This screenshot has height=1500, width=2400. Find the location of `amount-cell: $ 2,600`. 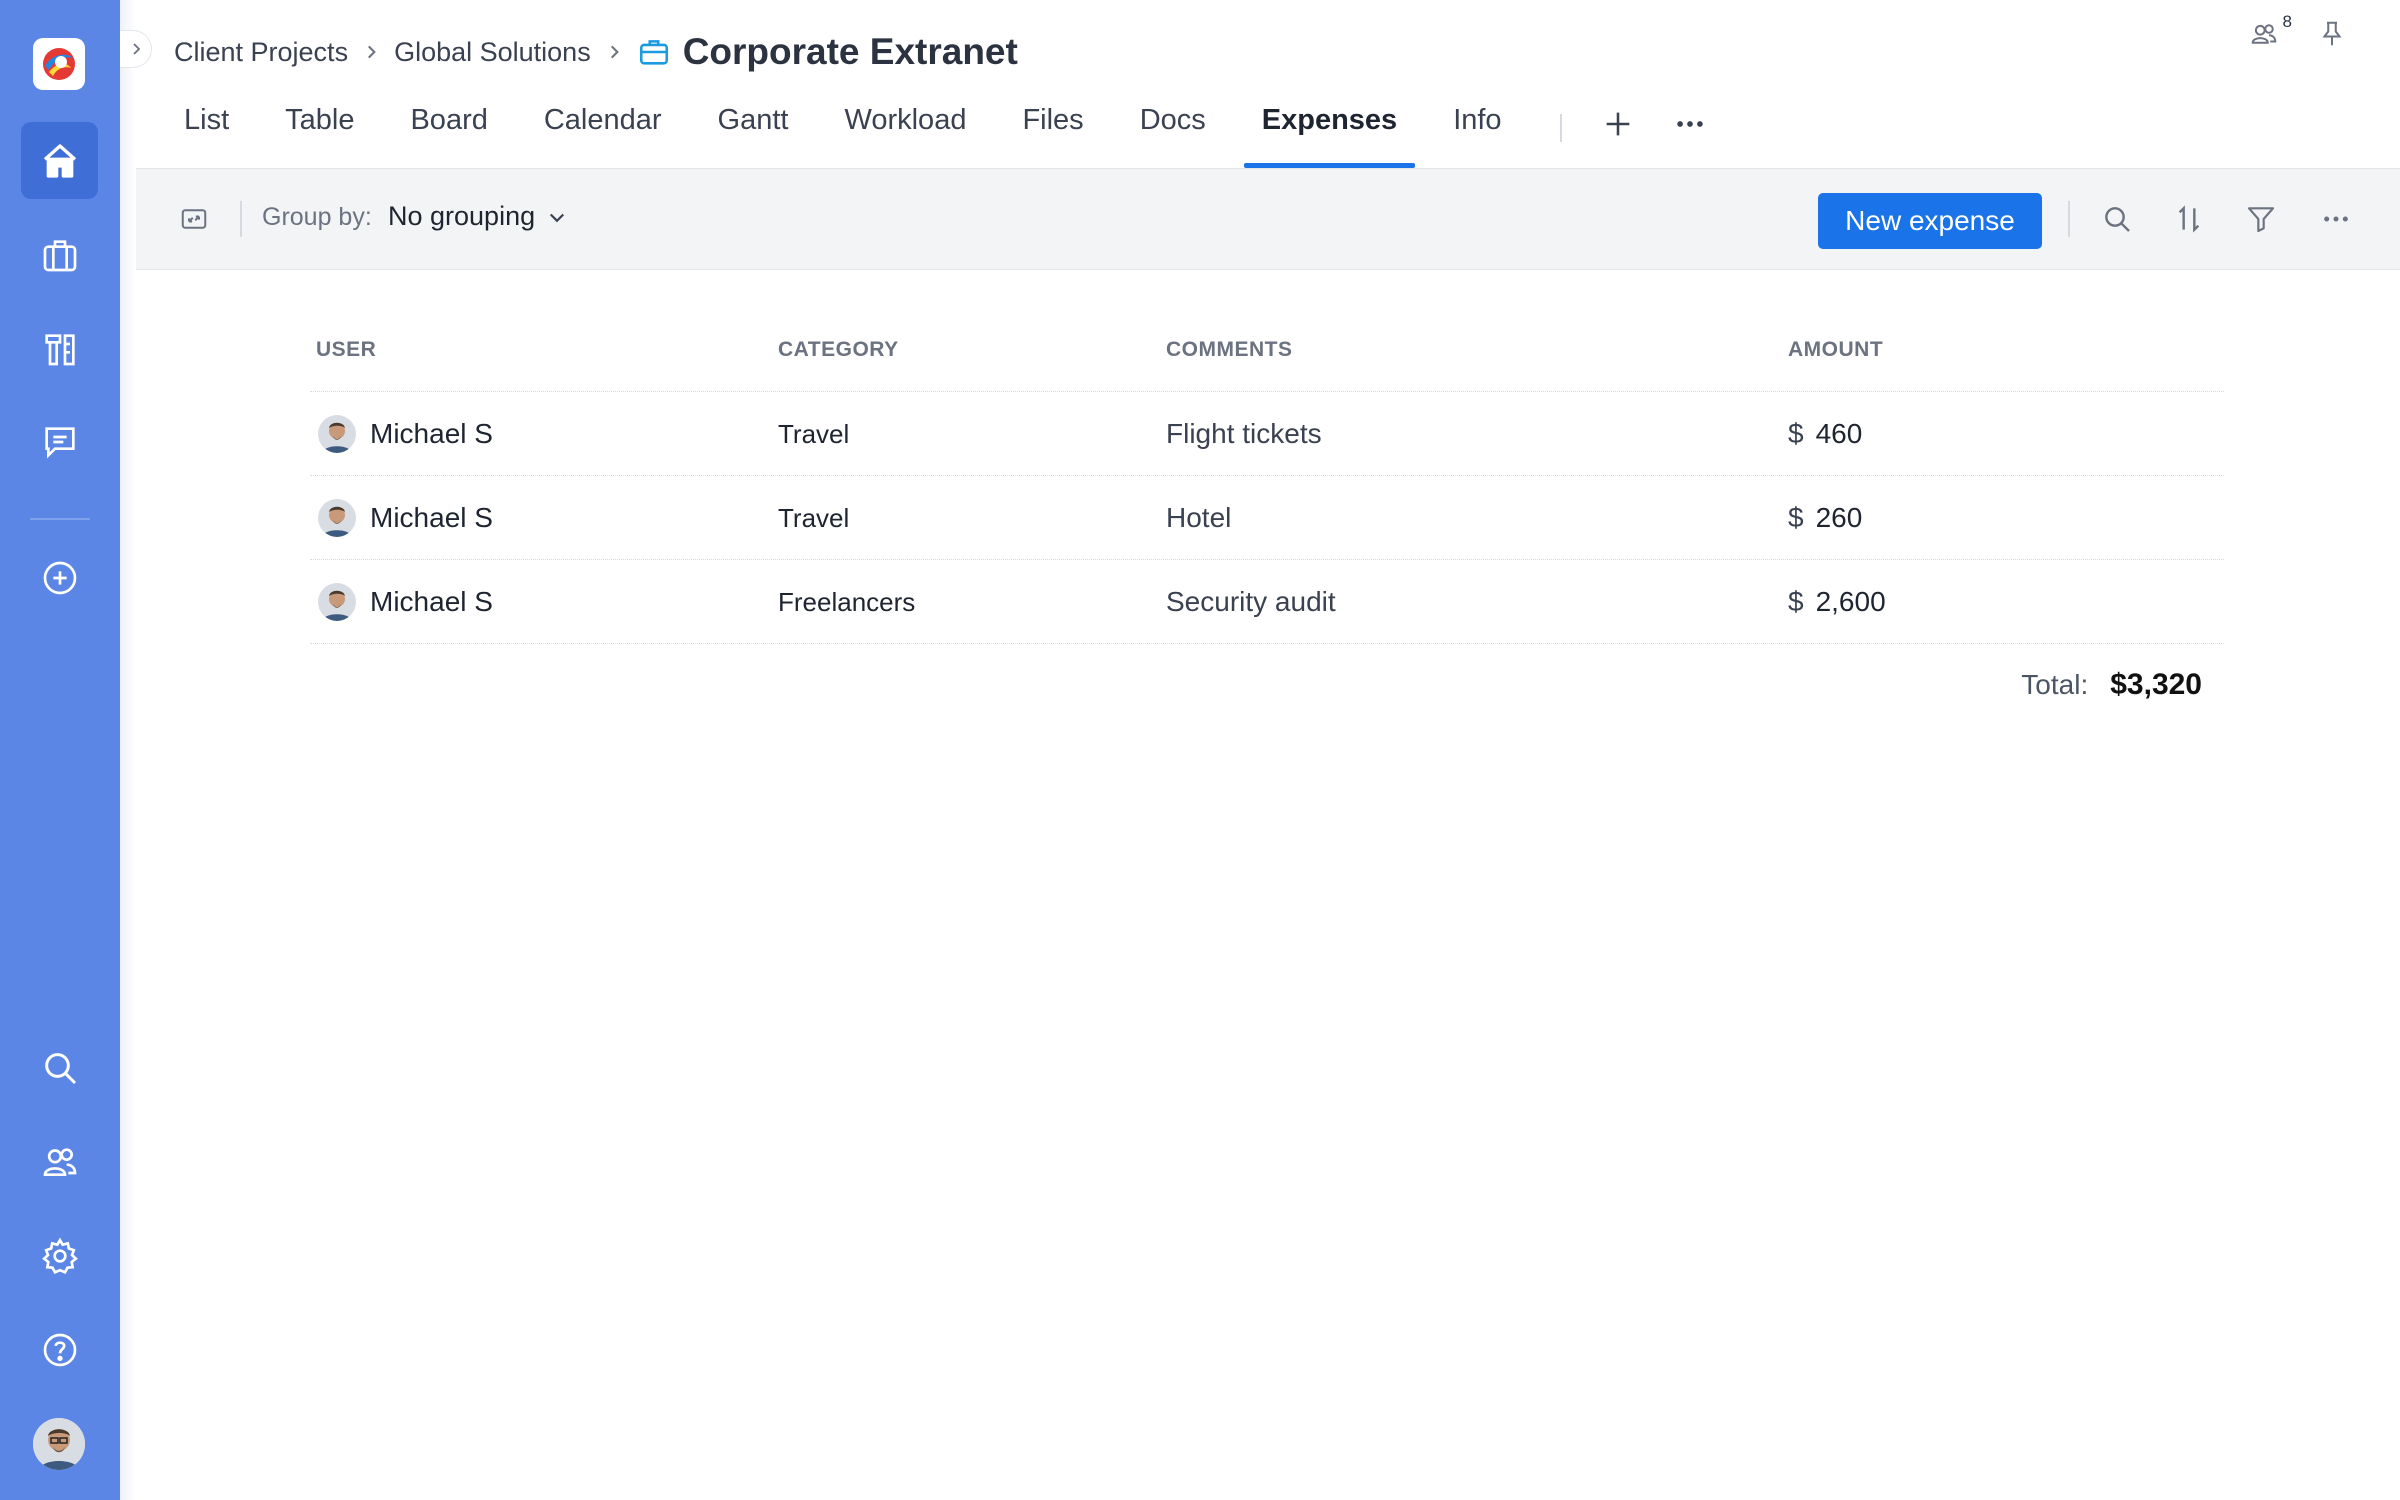

amount-cell: $ 2,600 is located at coordinates (1837, 602).